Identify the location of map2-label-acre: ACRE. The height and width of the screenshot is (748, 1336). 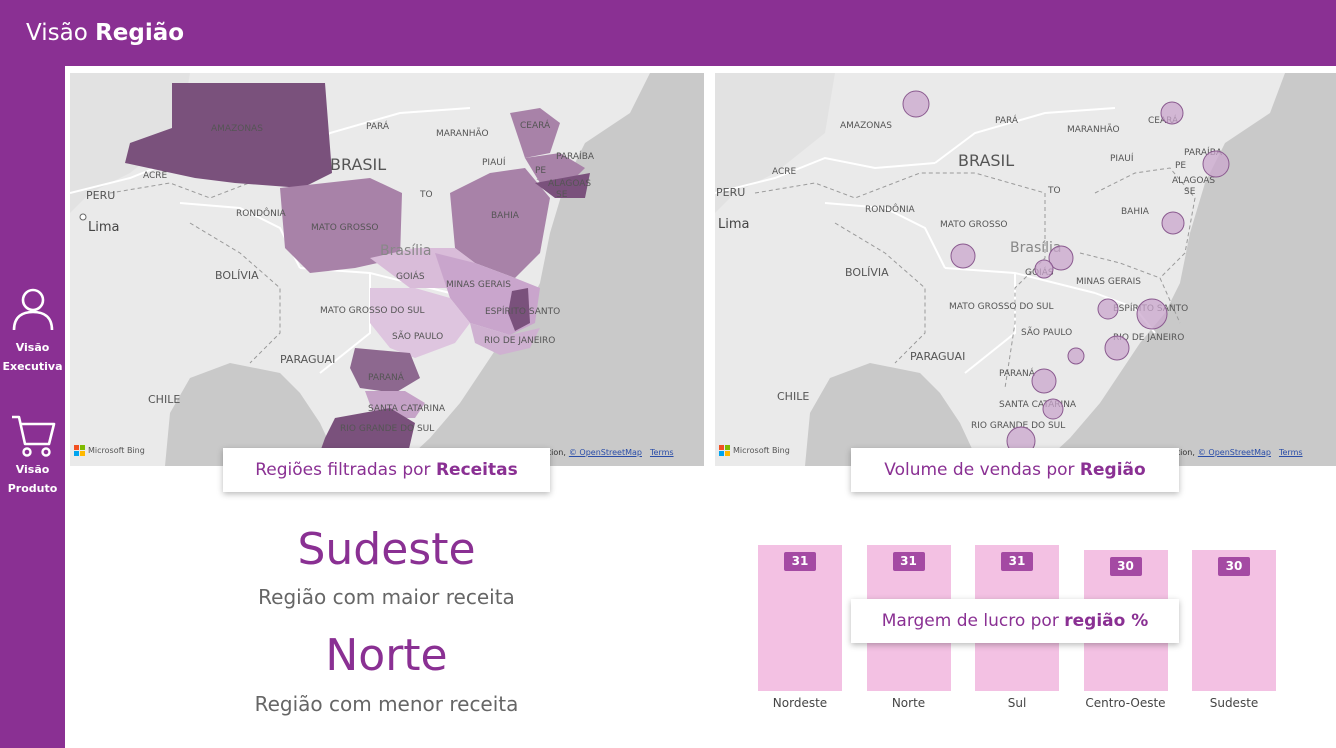
(784, 172).